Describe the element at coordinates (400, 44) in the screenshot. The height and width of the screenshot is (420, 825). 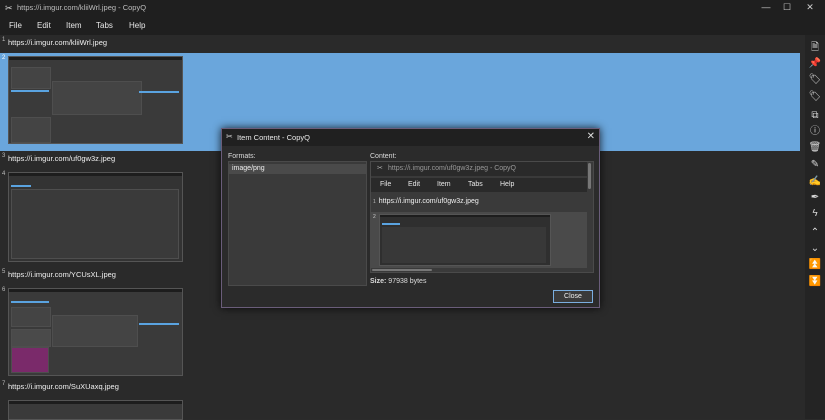
I see `list-item: 1 https://i.imgur.com/kliiWrl.jpeg` at that location.